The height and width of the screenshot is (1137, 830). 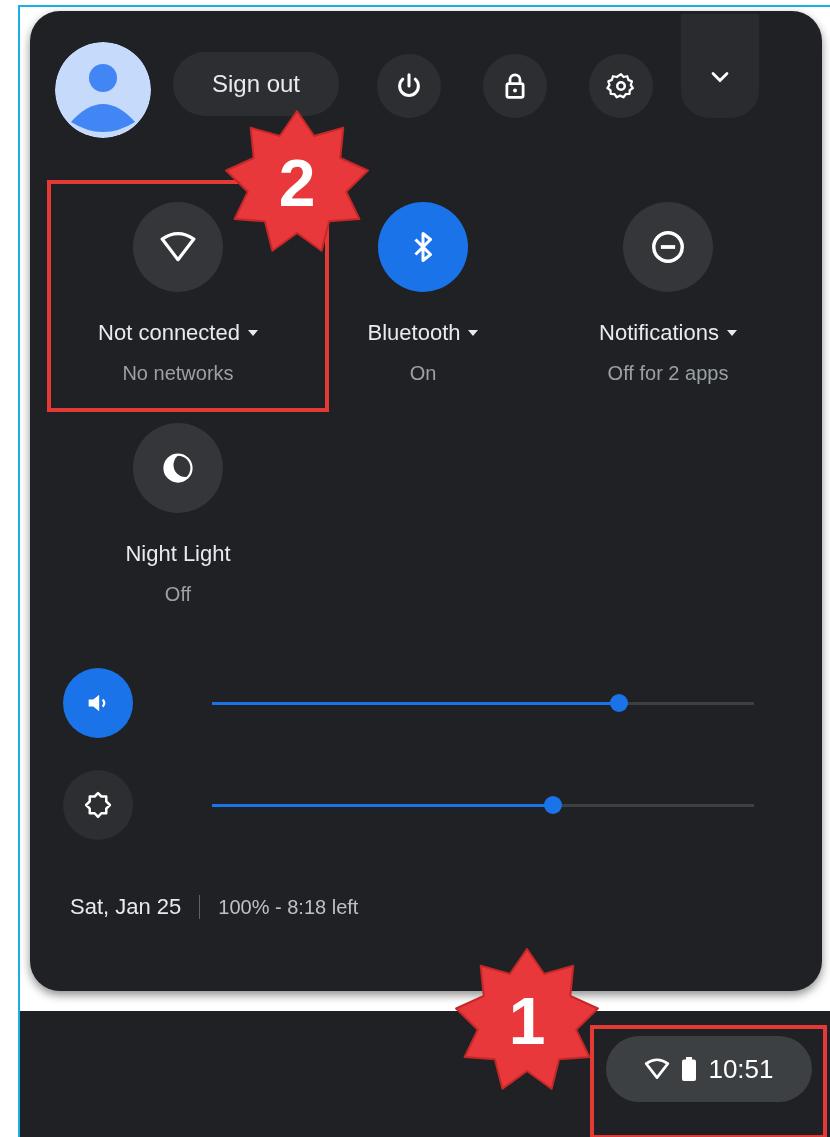 I want to click on date-text: Sat, Jan 25, so click(x=126, y=907).